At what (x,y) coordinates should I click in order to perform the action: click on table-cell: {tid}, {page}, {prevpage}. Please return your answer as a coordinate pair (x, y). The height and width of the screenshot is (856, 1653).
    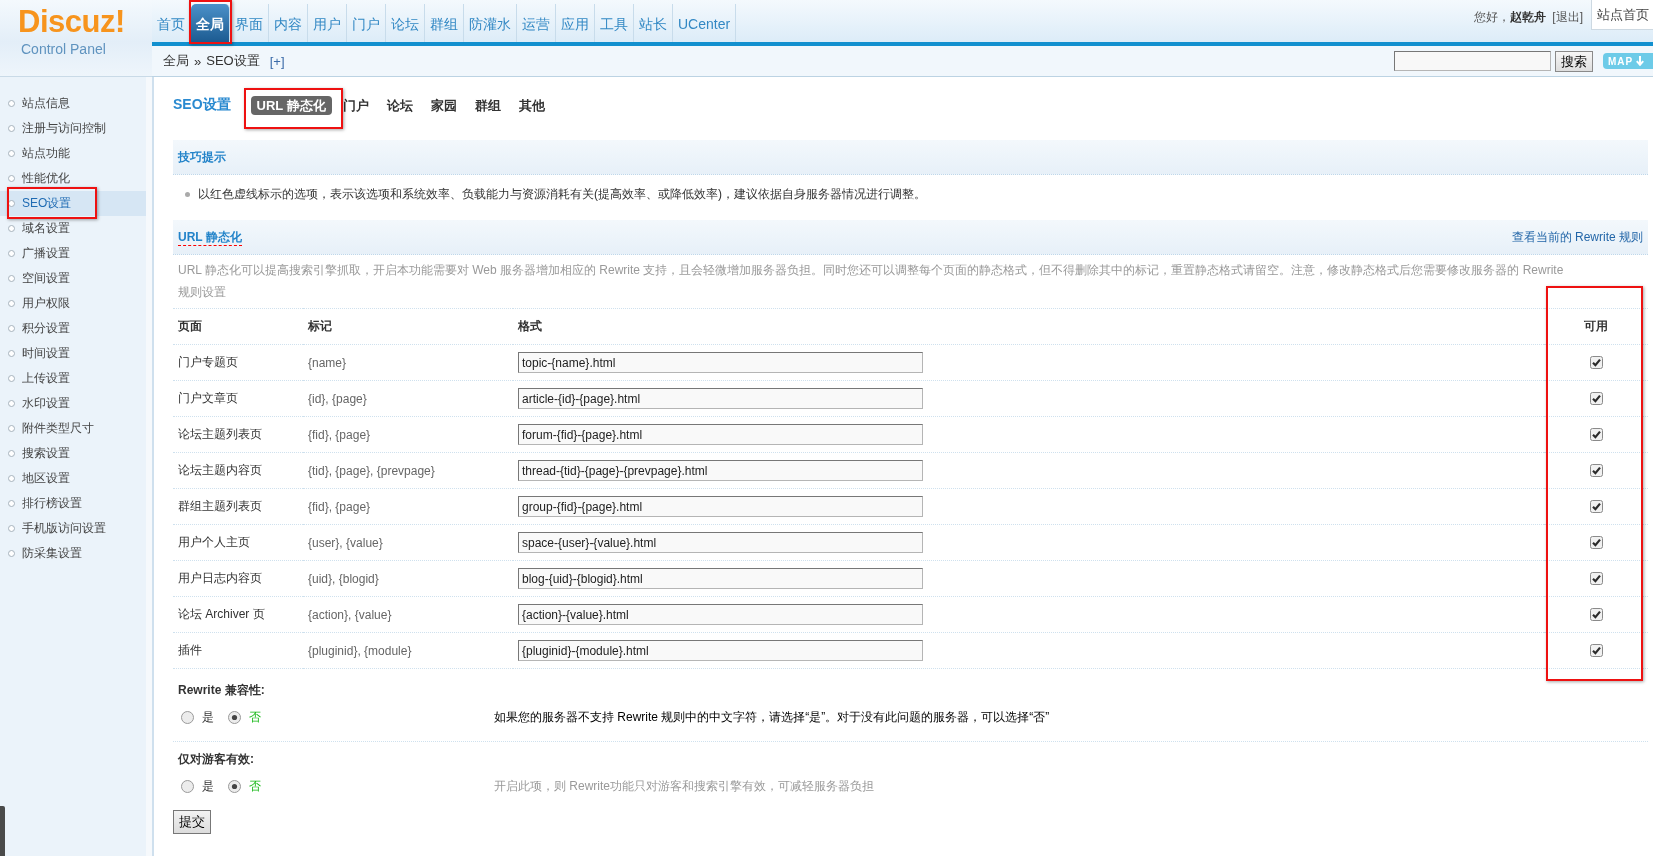
    Looking at the image, I should click on (408, 470).